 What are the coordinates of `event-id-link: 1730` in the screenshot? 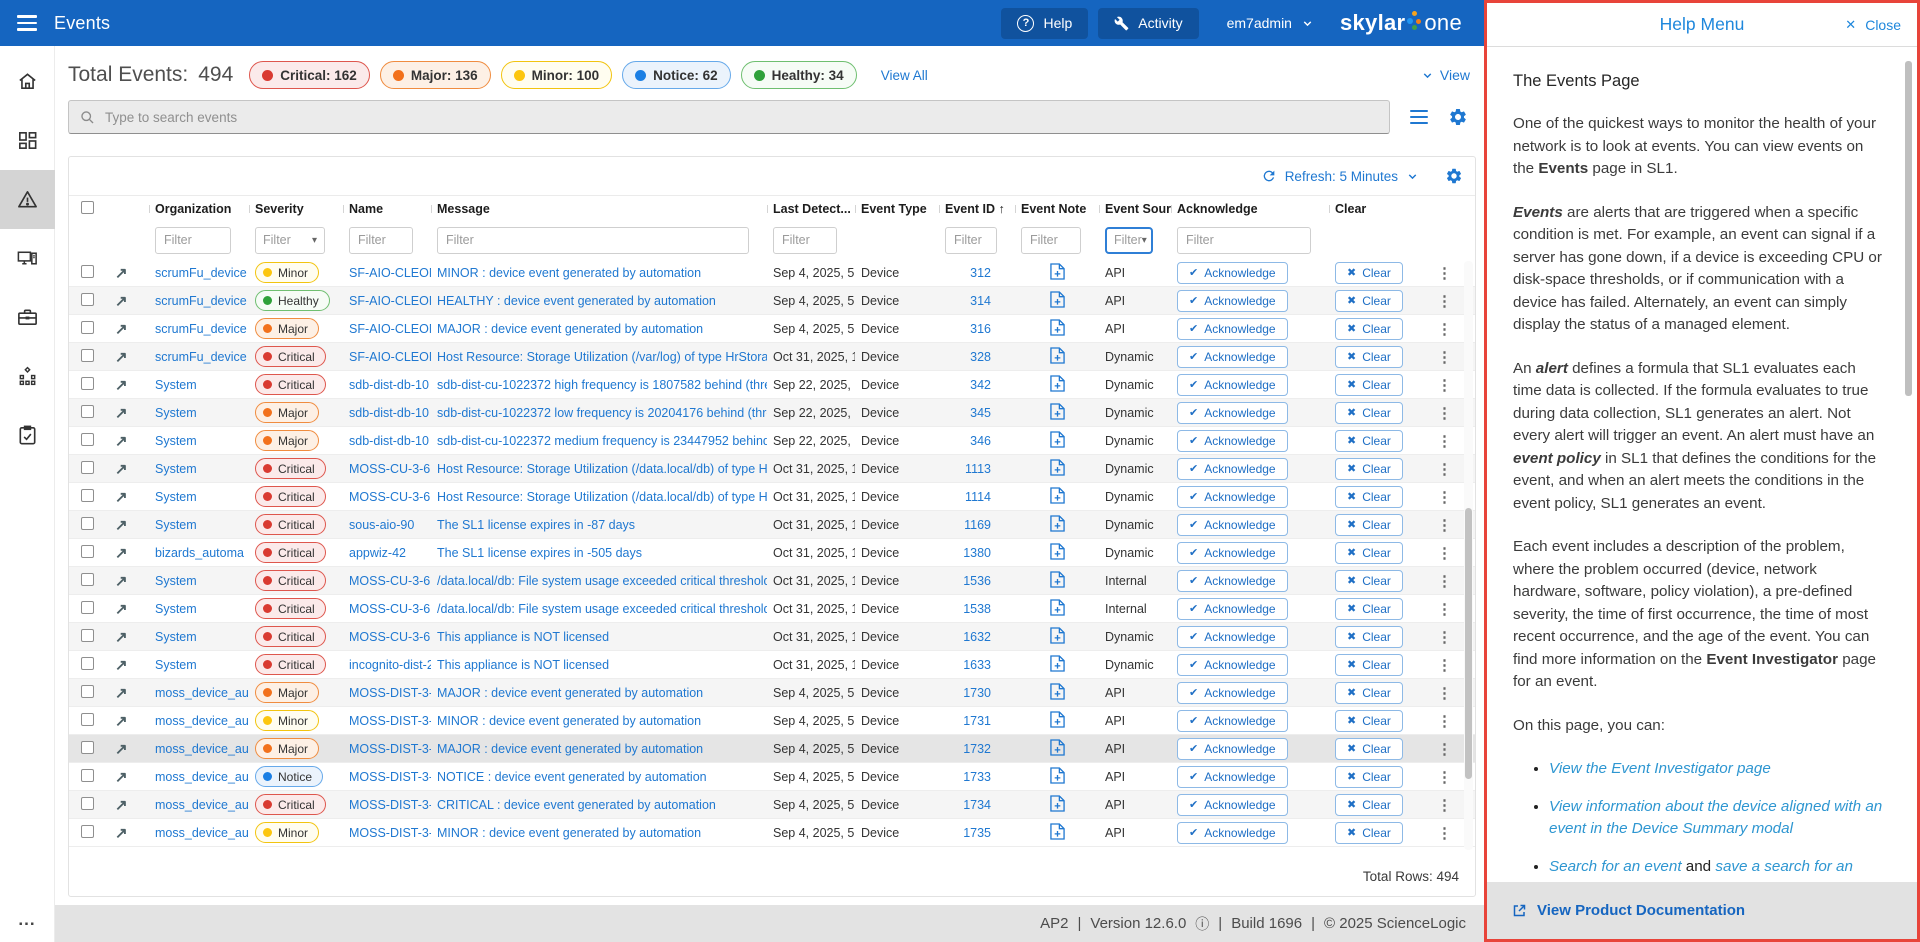 It's located at (977, 693).